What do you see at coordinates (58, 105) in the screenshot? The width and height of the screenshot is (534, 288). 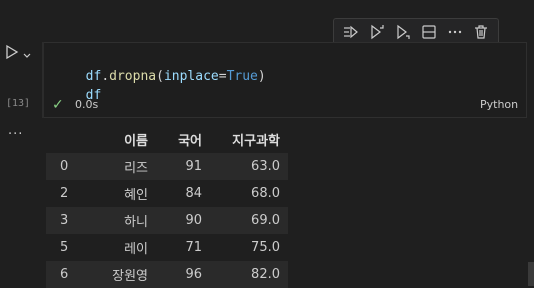 I see `check-icon: ✓` at bounding box center [58, 105].